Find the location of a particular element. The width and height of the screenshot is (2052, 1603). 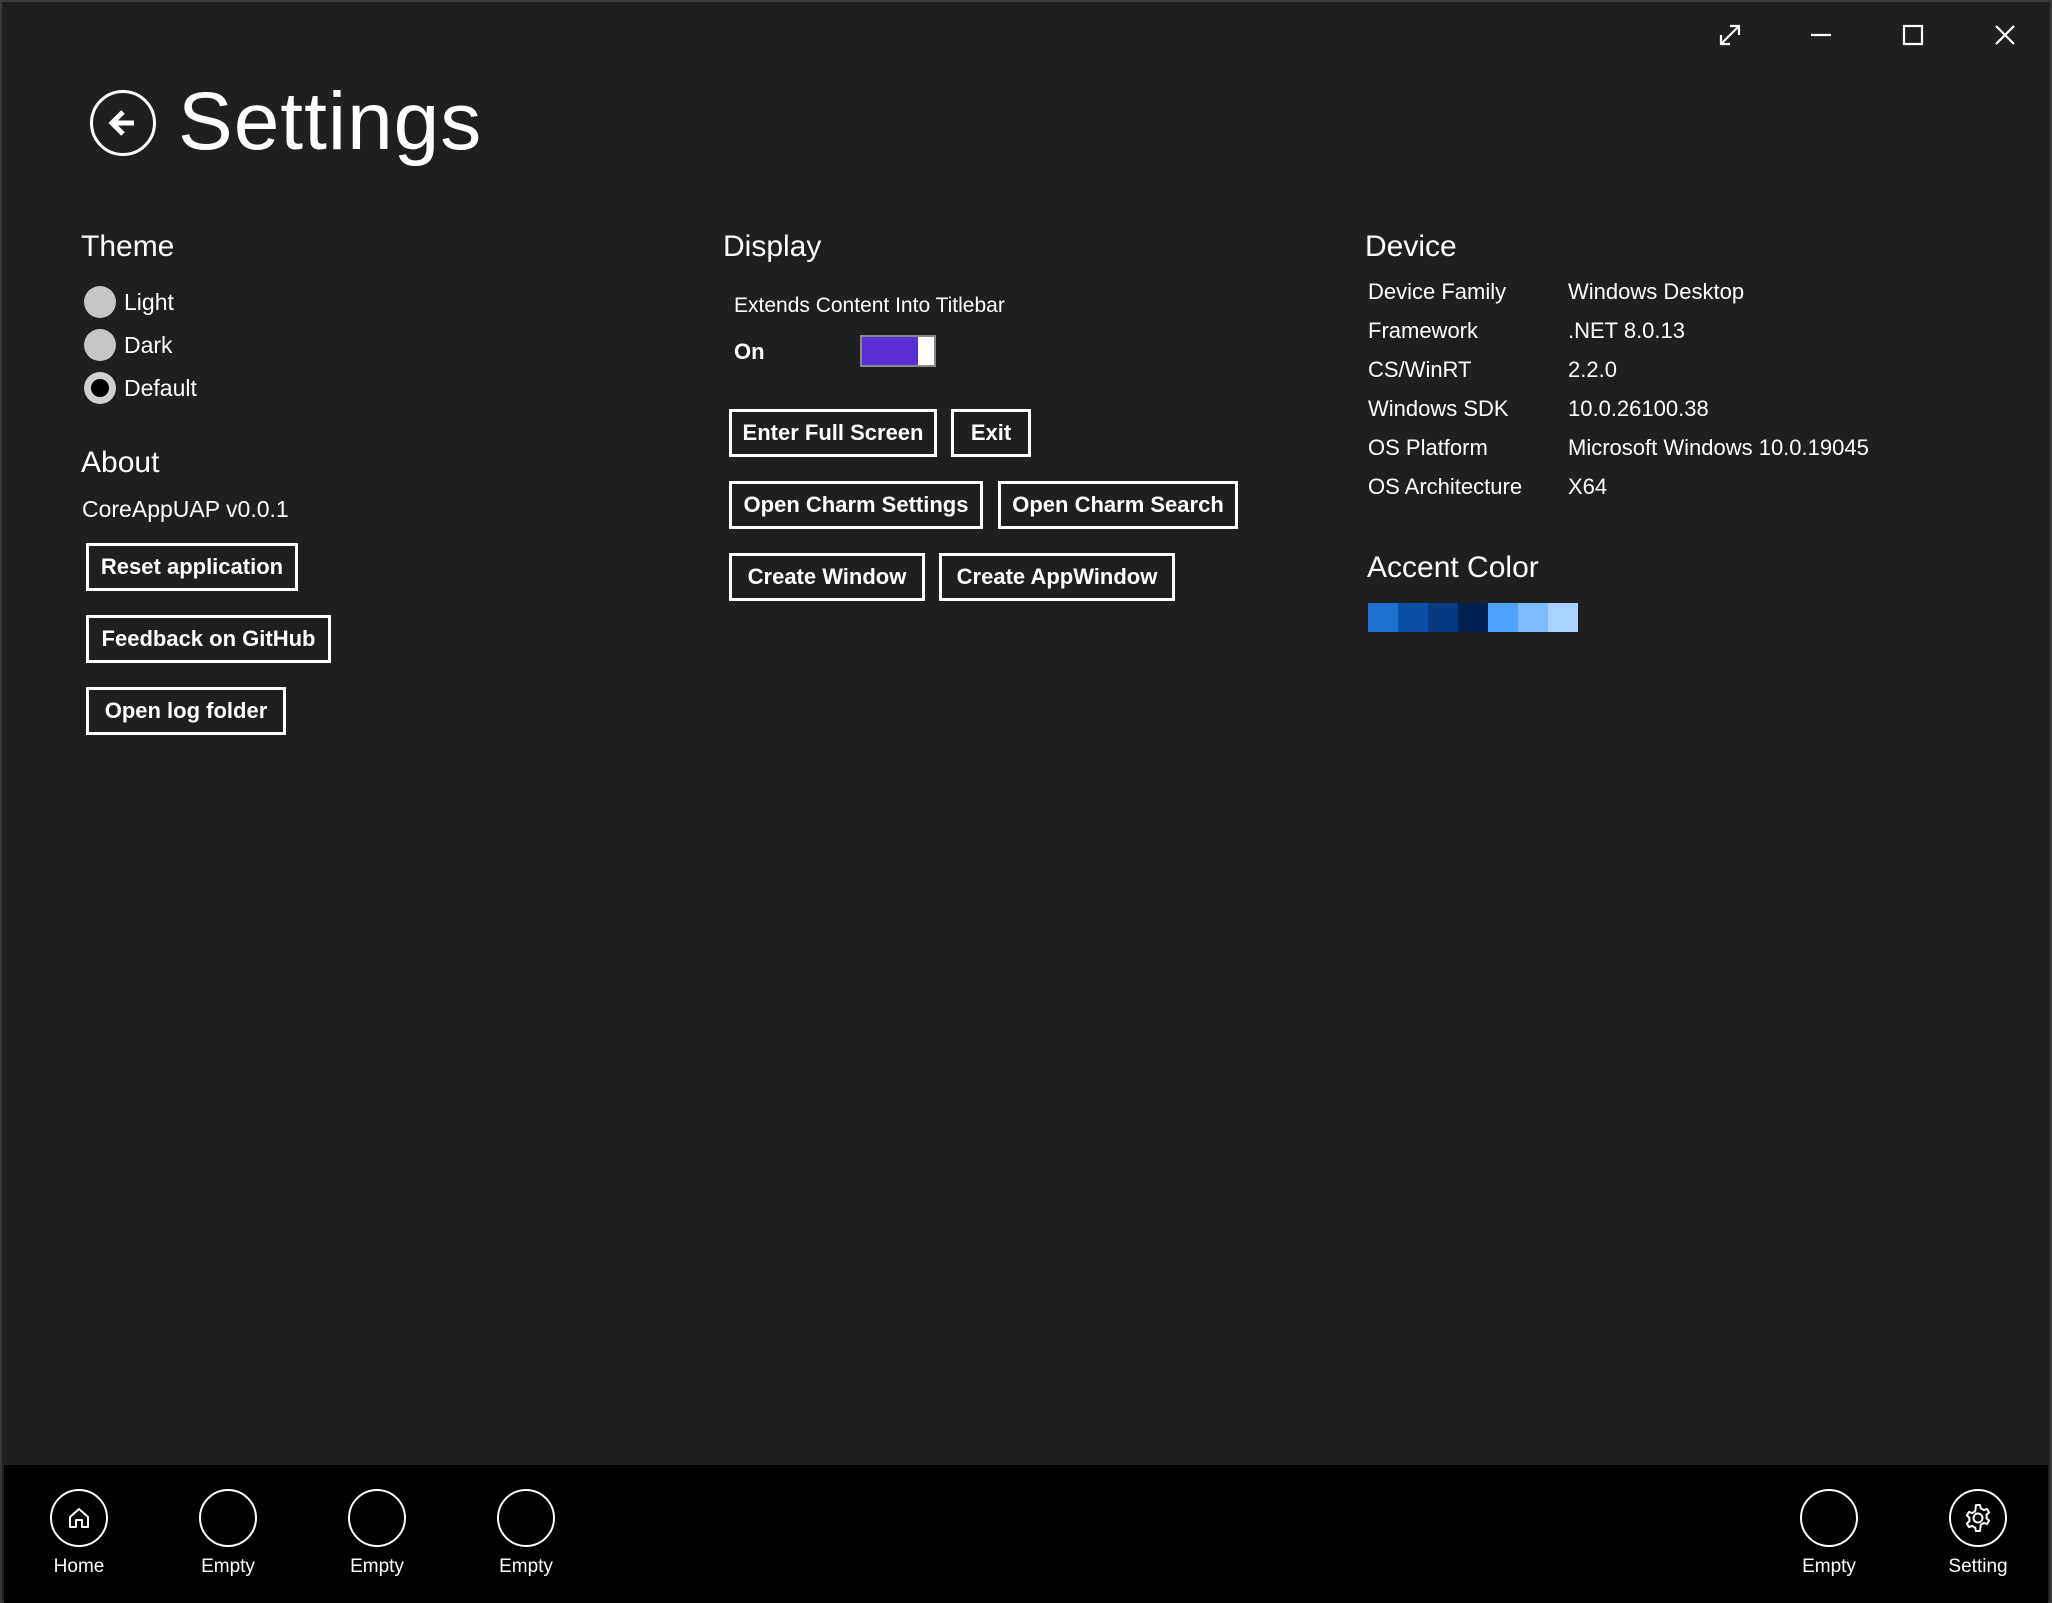

nav-item-setting: Setting is located at coordinates (1978, 1534).